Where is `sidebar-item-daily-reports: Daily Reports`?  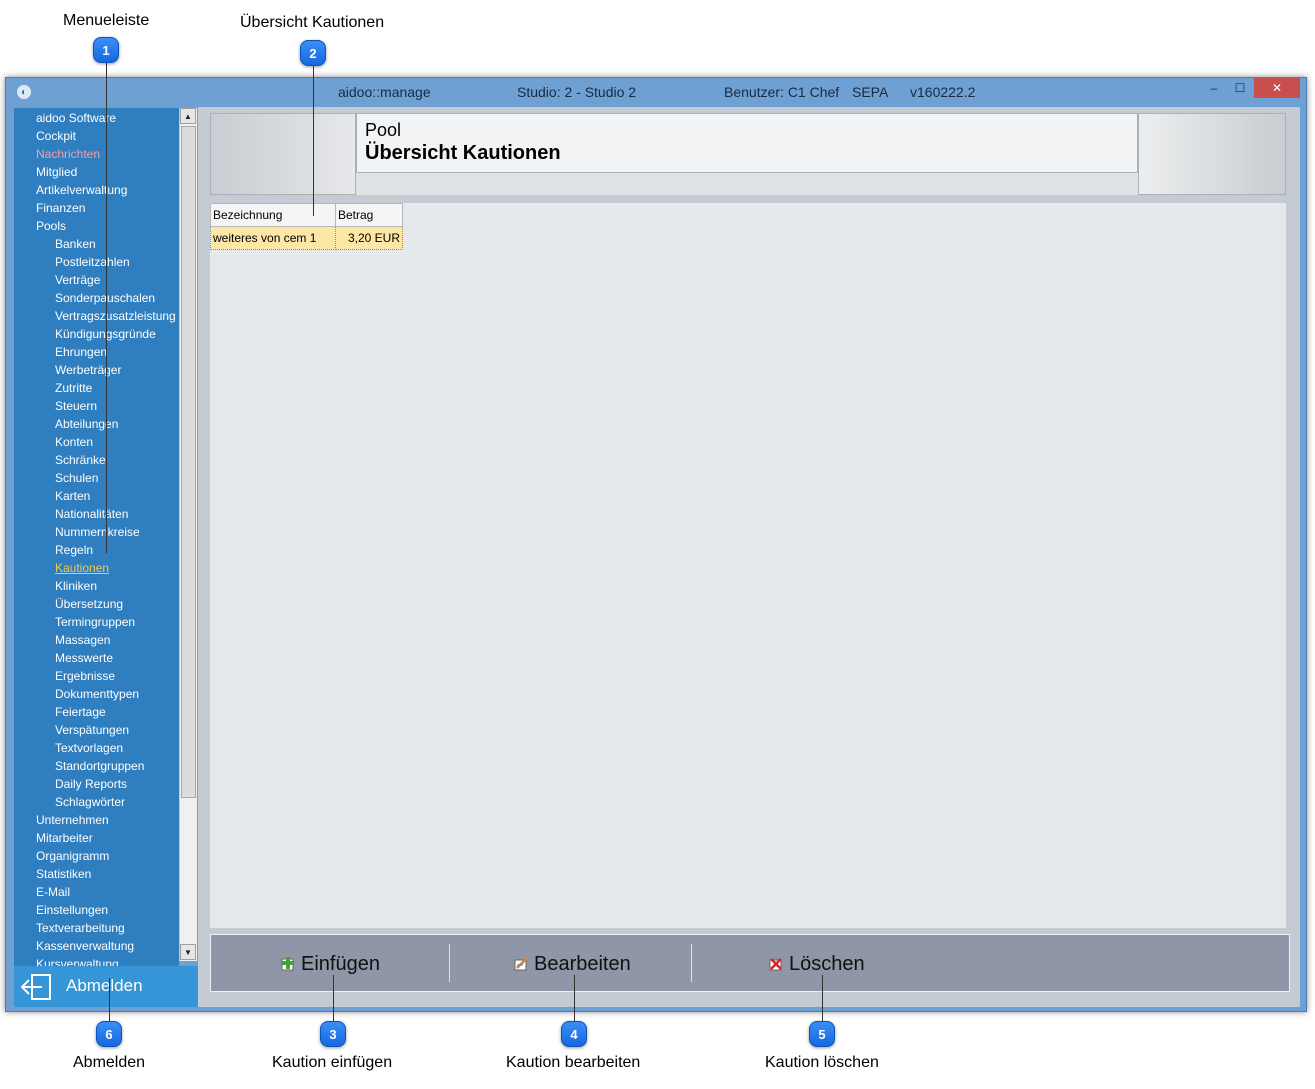
sidebar-item-daily-reports: Daily Reports is located at coordinates (91, 784).